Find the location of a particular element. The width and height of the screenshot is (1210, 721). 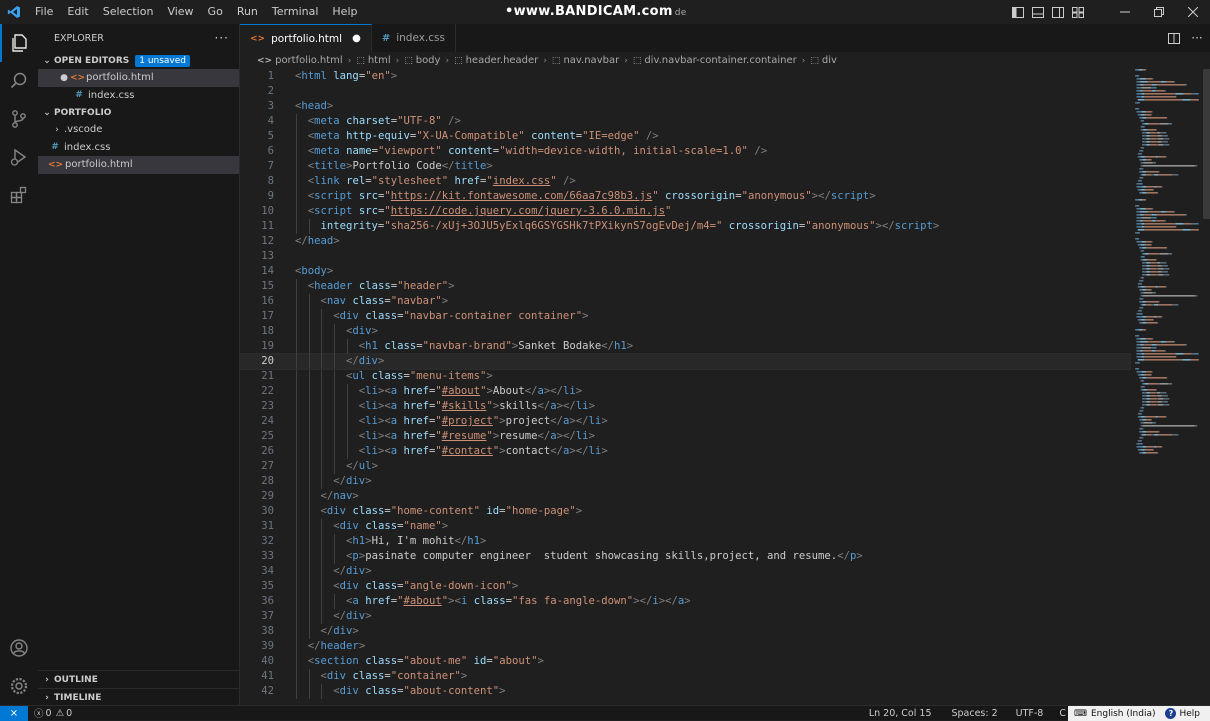

code-line: 37 </div> is located at coordinates (685, 616).